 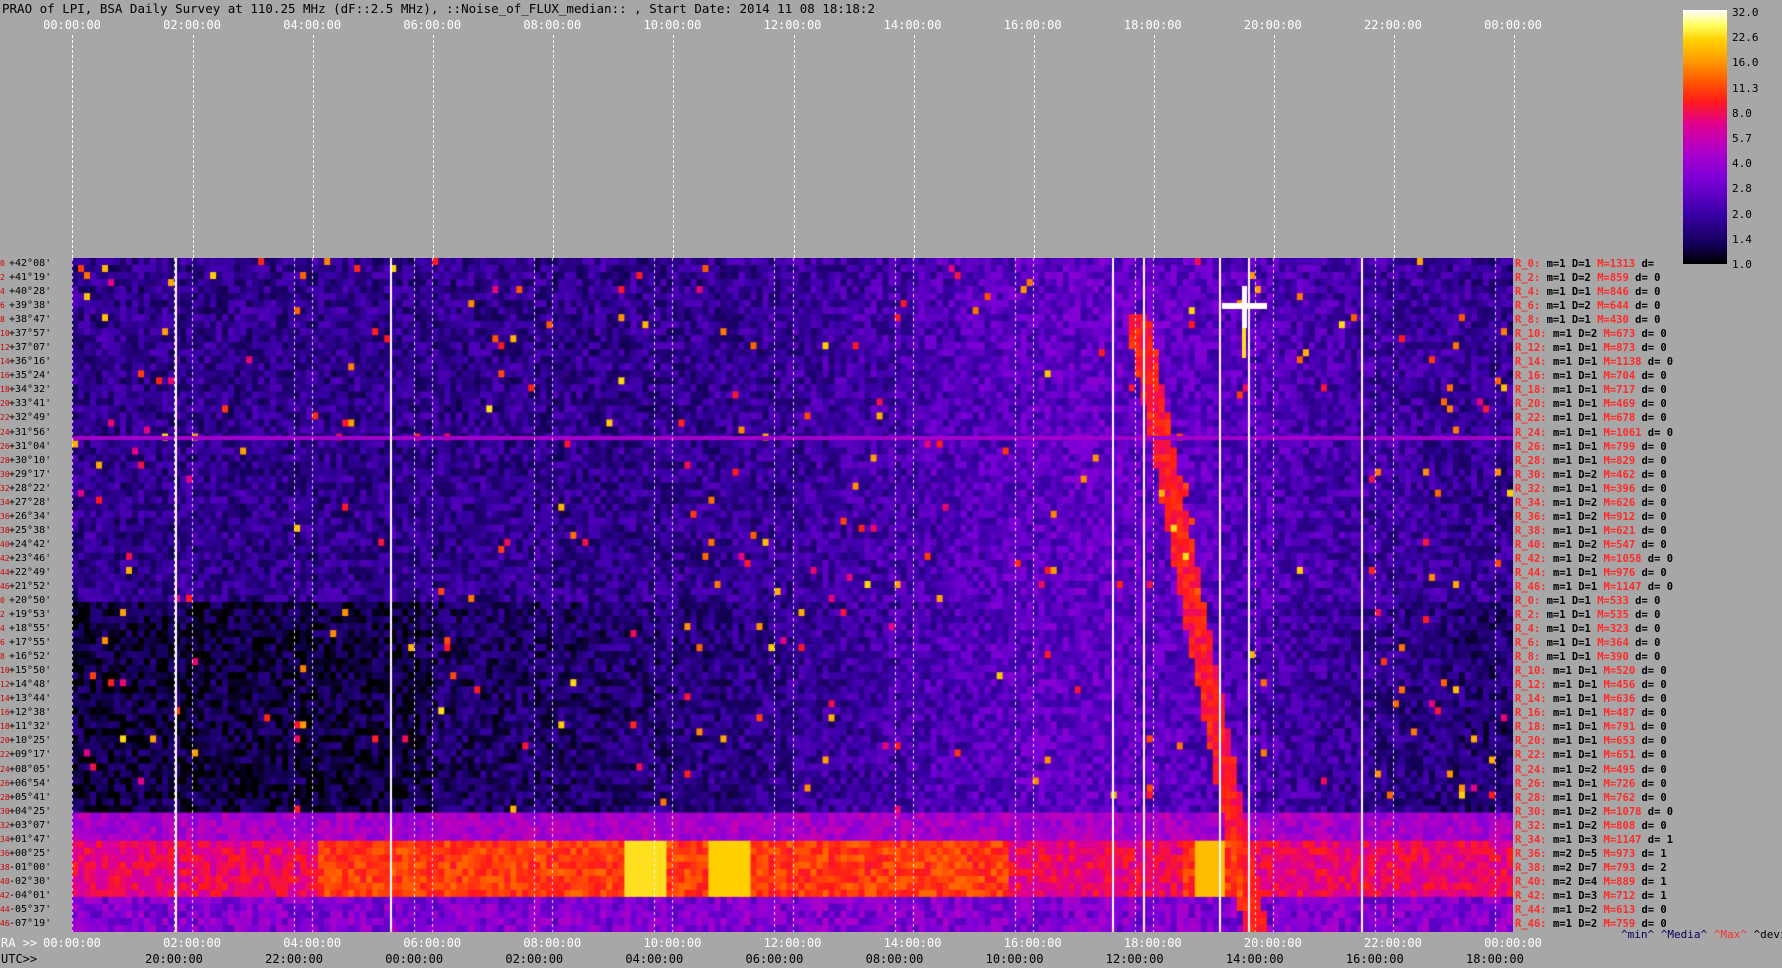 I want to click on beam-index: 20, so click(x=5, y=741).